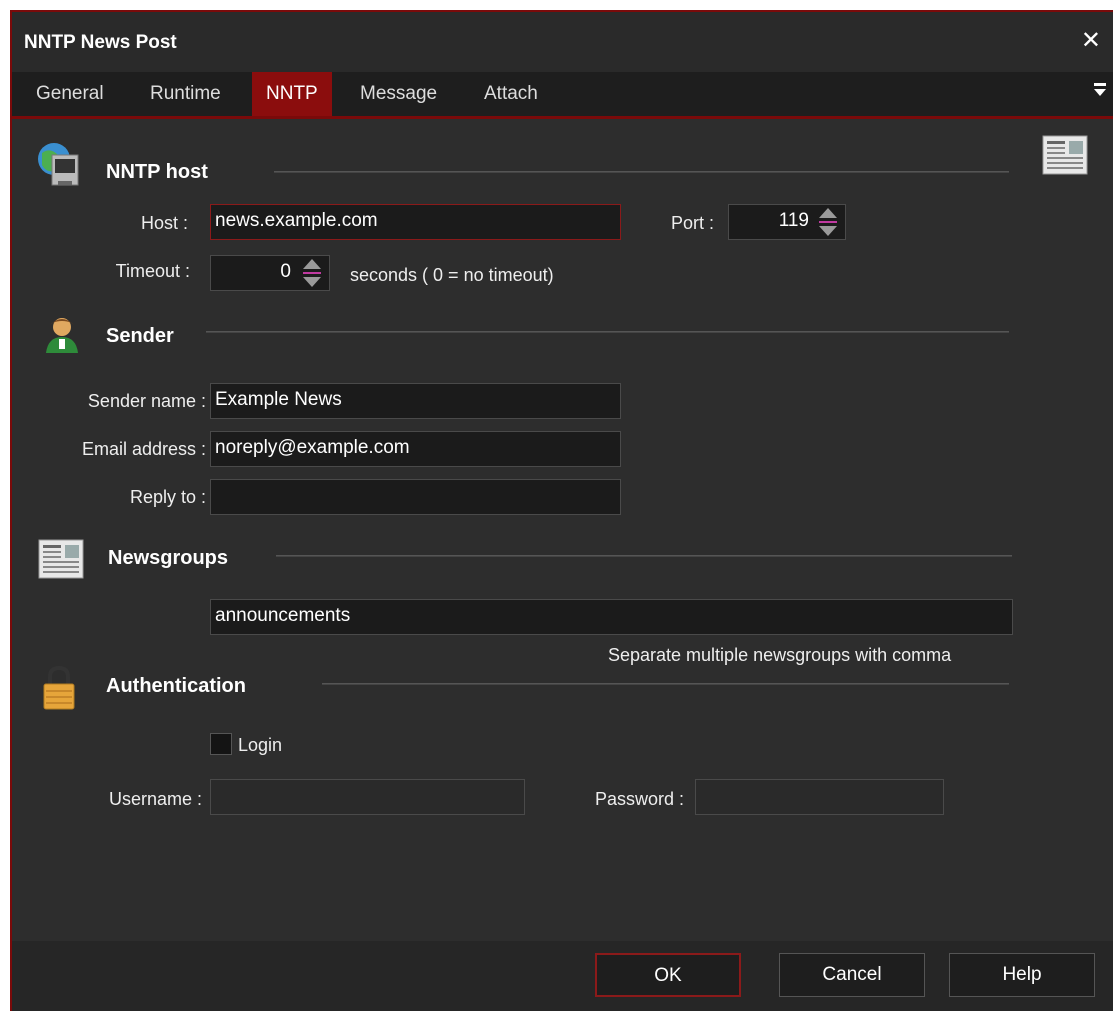 The image size is (1113, 1011). Describe the element at coordinates (143, 449) in the screenshot. I see `email-label: Email address :` at that location.